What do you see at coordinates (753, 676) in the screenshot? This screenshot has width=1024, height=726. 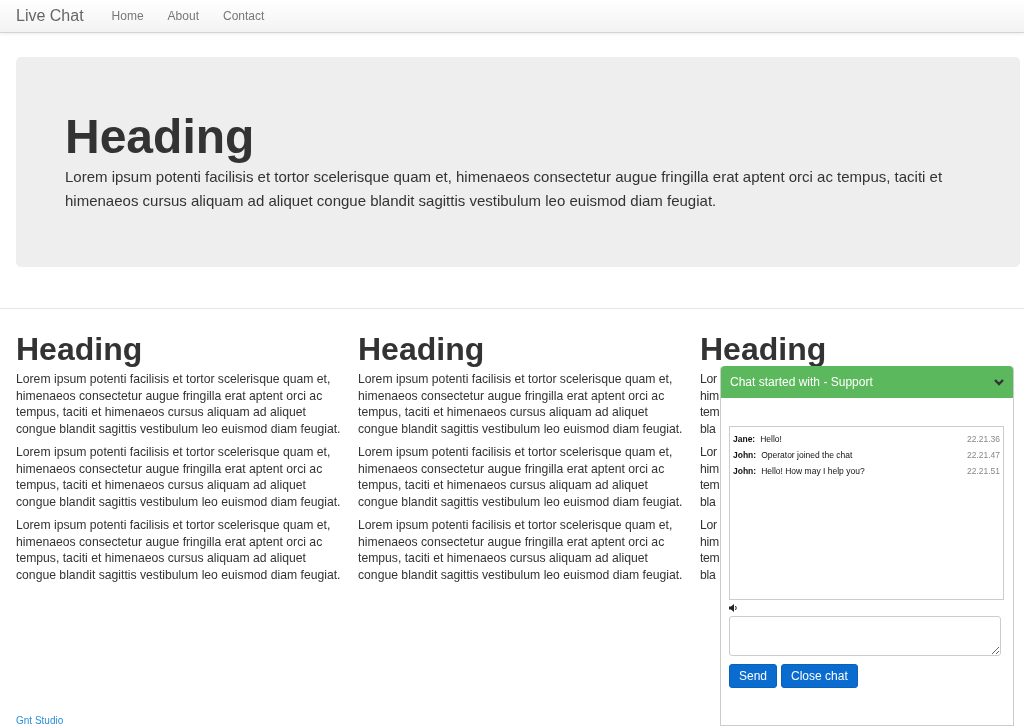 I see `chat-button: Send` at bounding box center [753, 676].